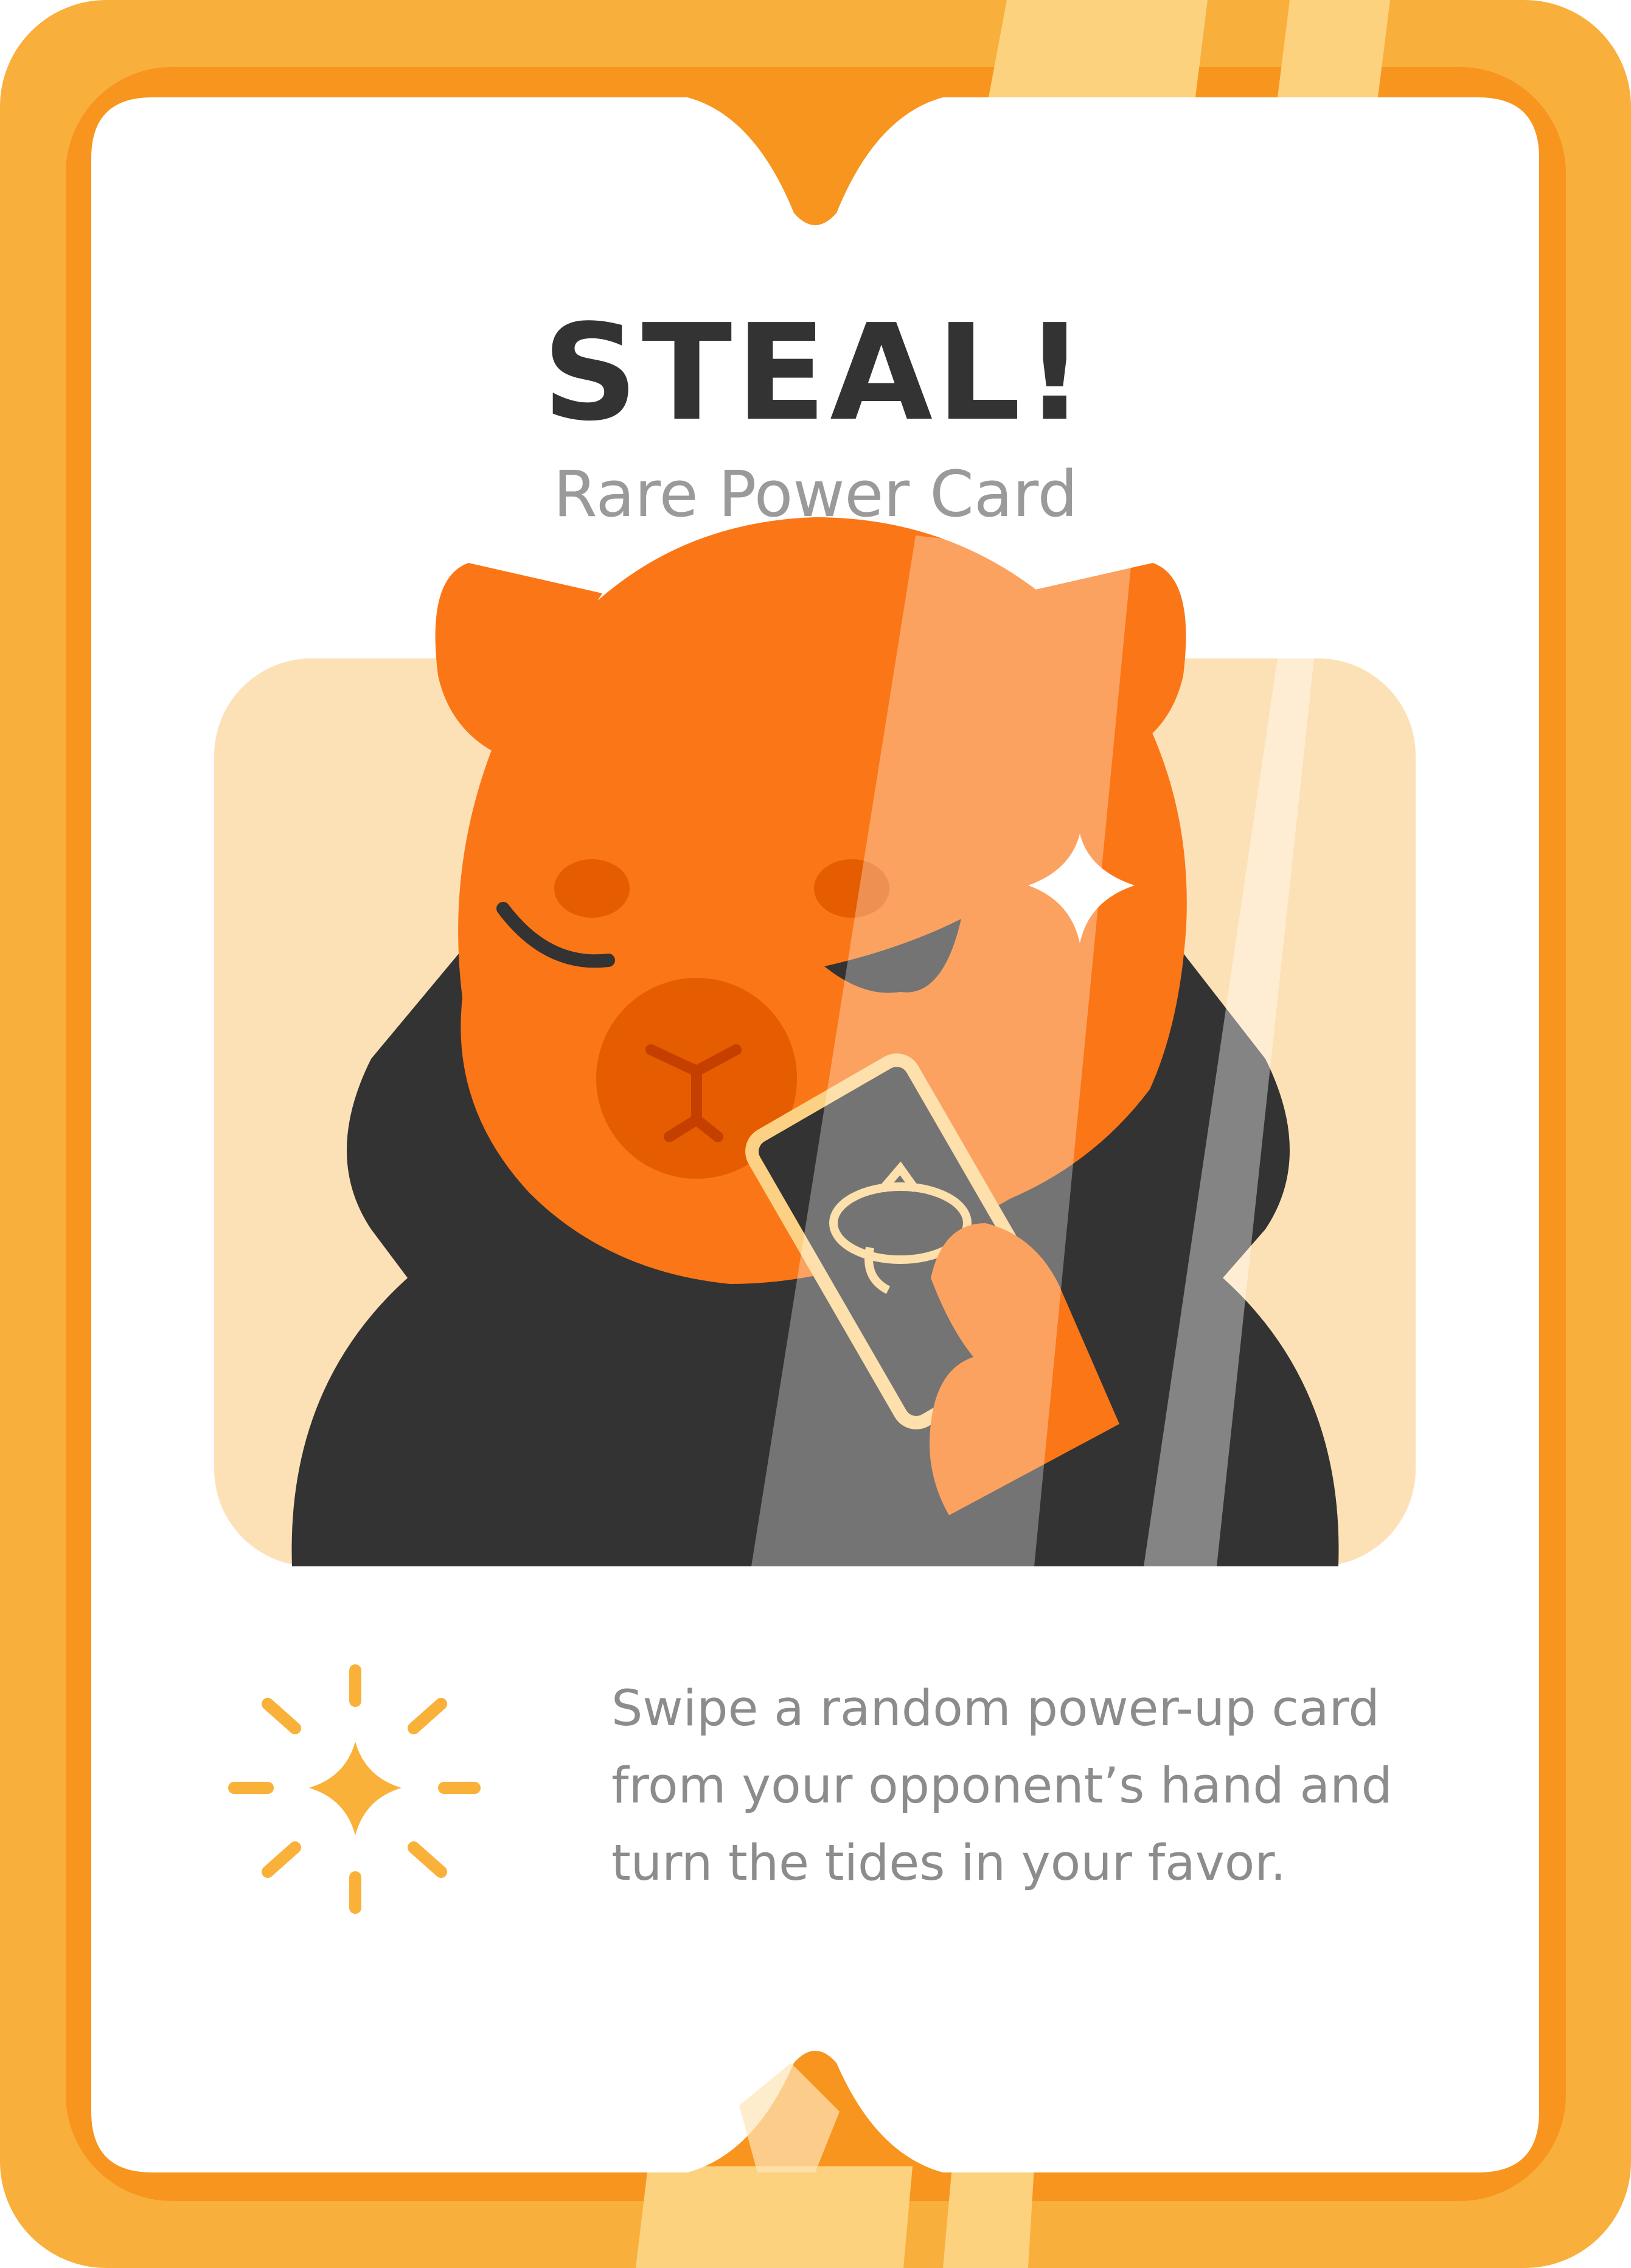 This screenshot has width=1631, height=2268. I want to click on card-subtitle: Rare Power Card, so click(815, 494).